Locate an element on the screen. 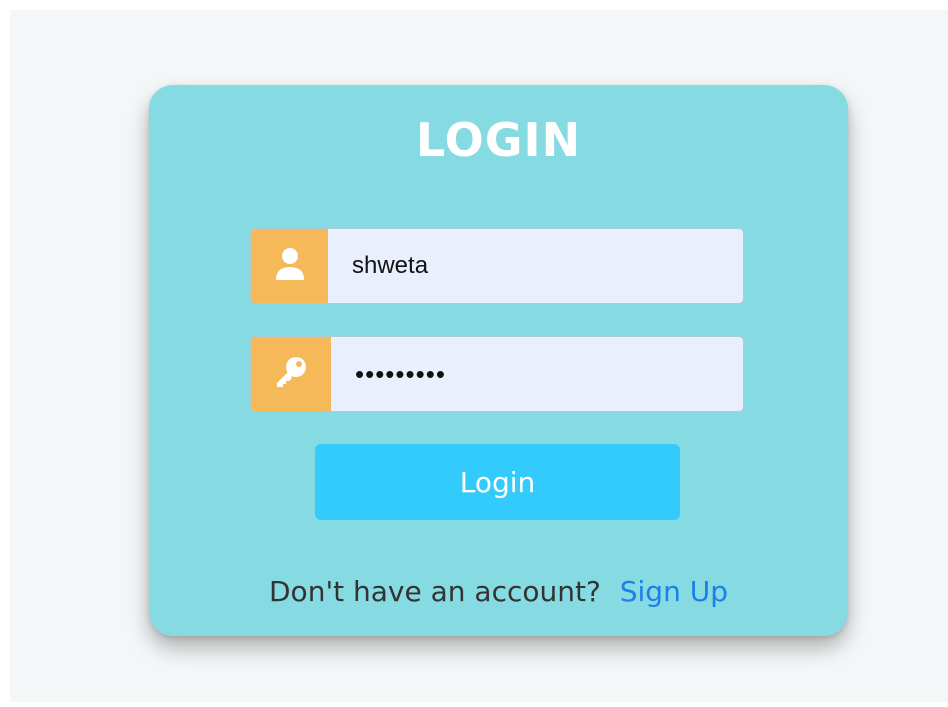 This screenshot has height=707, width=948. key-icon is located at coordinates (291, 374).